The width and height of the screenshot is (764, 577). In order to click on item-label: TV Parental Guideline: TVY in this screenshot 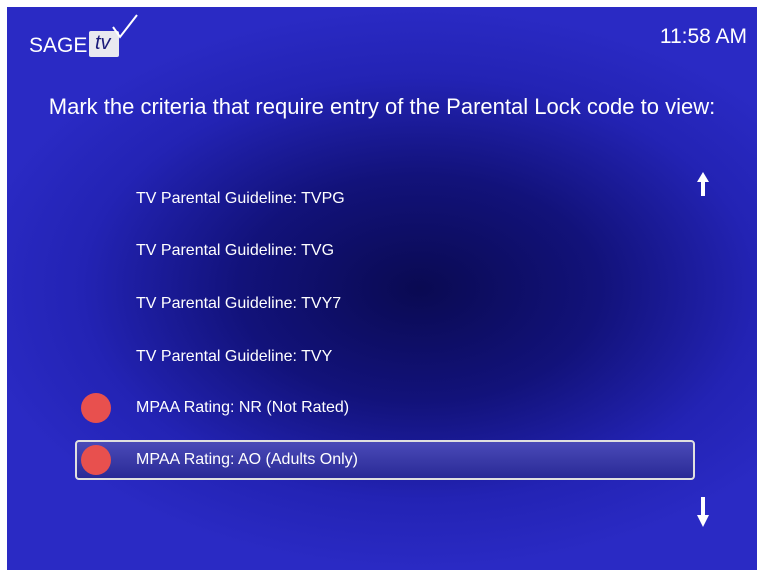, I will do `click(234, 356)`.